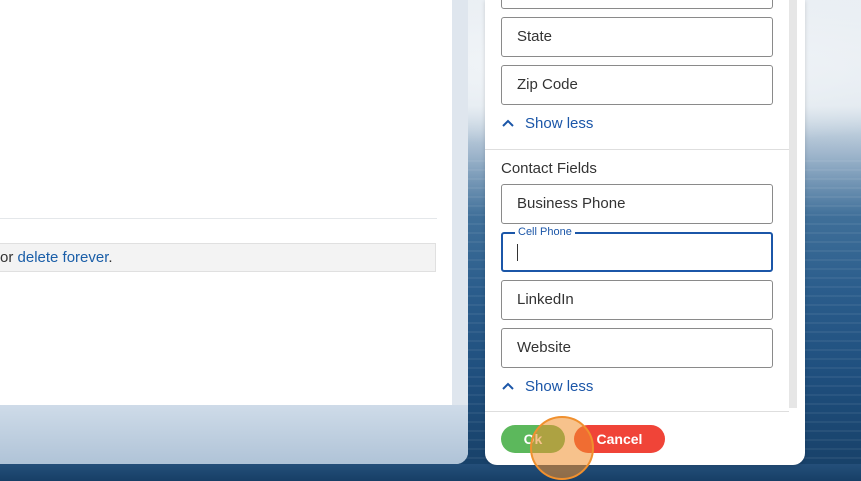 This screenshot has width=861, height=481. What do you see at coordinates (430, 472) in the screenshot?
I see `background-ocean-bottom` at bounding box center [430, 472].